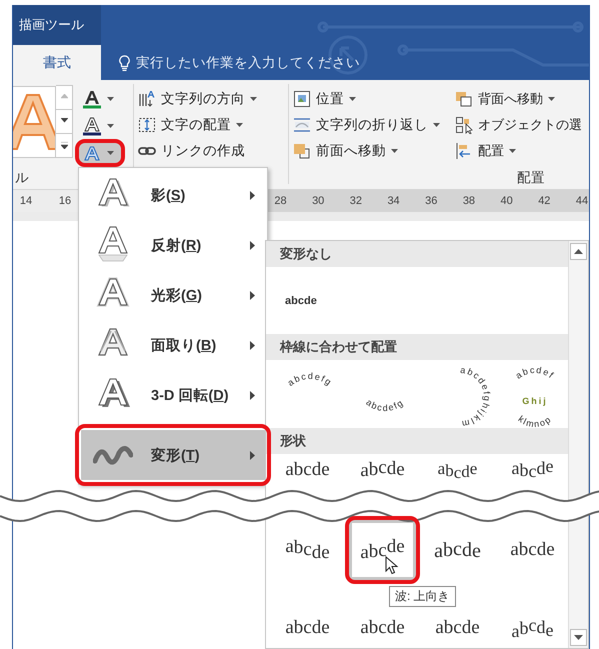 The height and width of the screenshot is (649, 599). I want to click on ruler-number: 16, so click(65, 201).